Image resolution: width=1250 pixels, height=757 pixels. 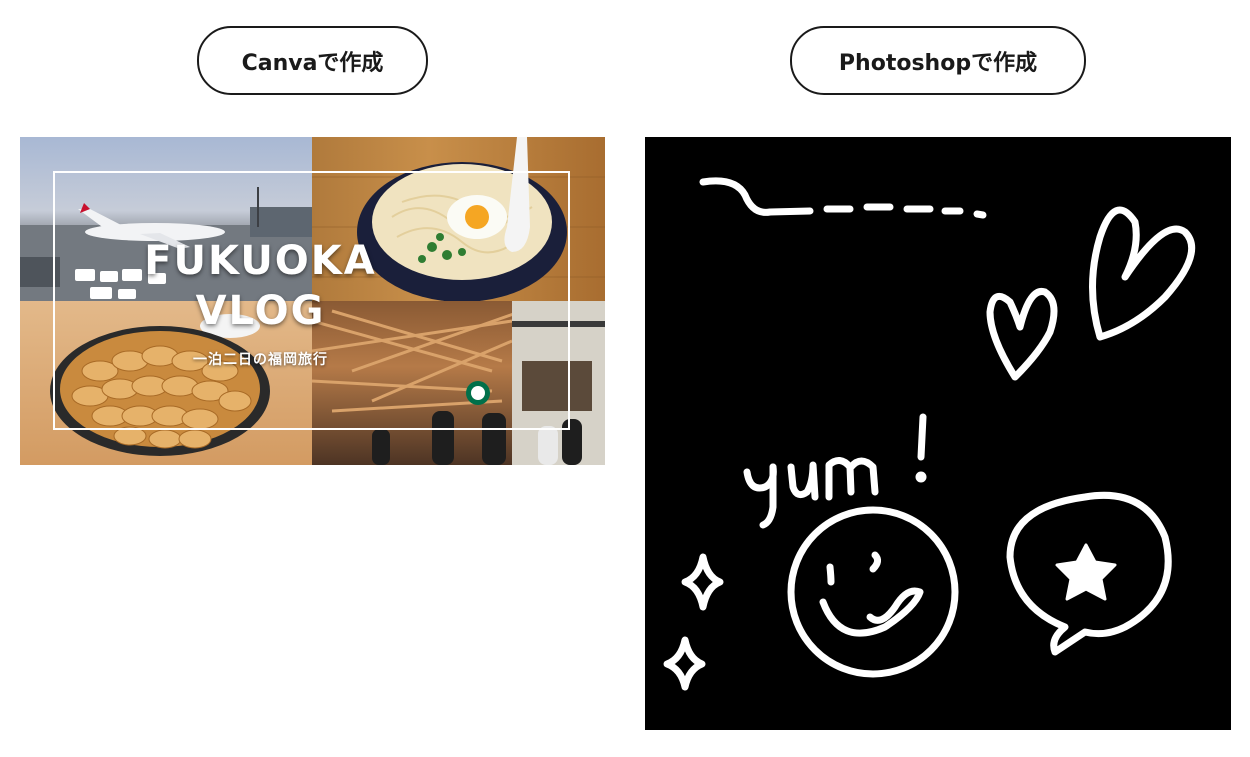 I want to click on photoshop-label: Photoshopで作成, so click(x=938, y=60).